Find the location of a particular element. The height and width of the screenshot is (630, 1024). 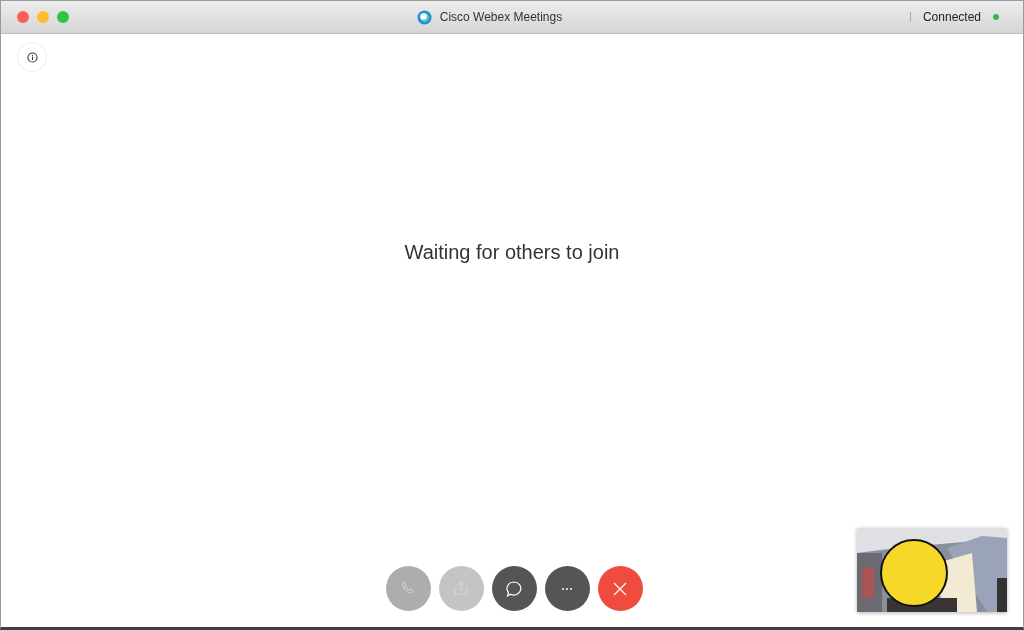

more-button is located at coordinates (567, 588).